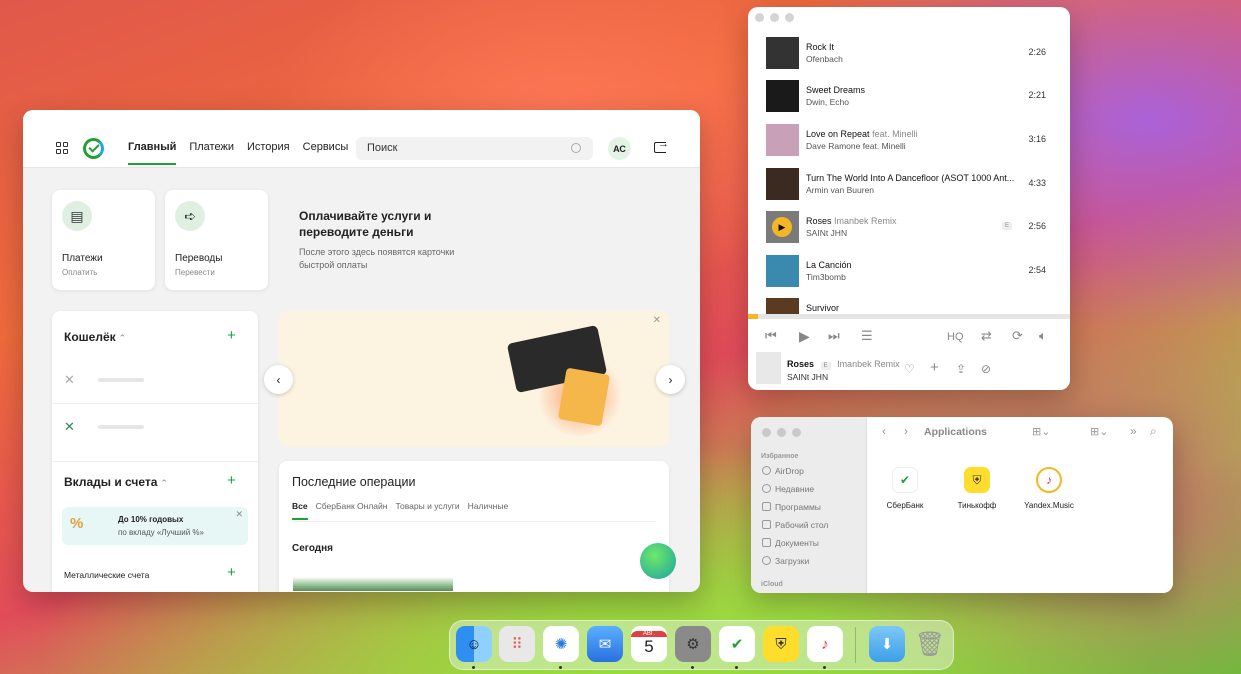  I want to click on sidebar-item-desktop: Рабочий стол, so click(795, 525).